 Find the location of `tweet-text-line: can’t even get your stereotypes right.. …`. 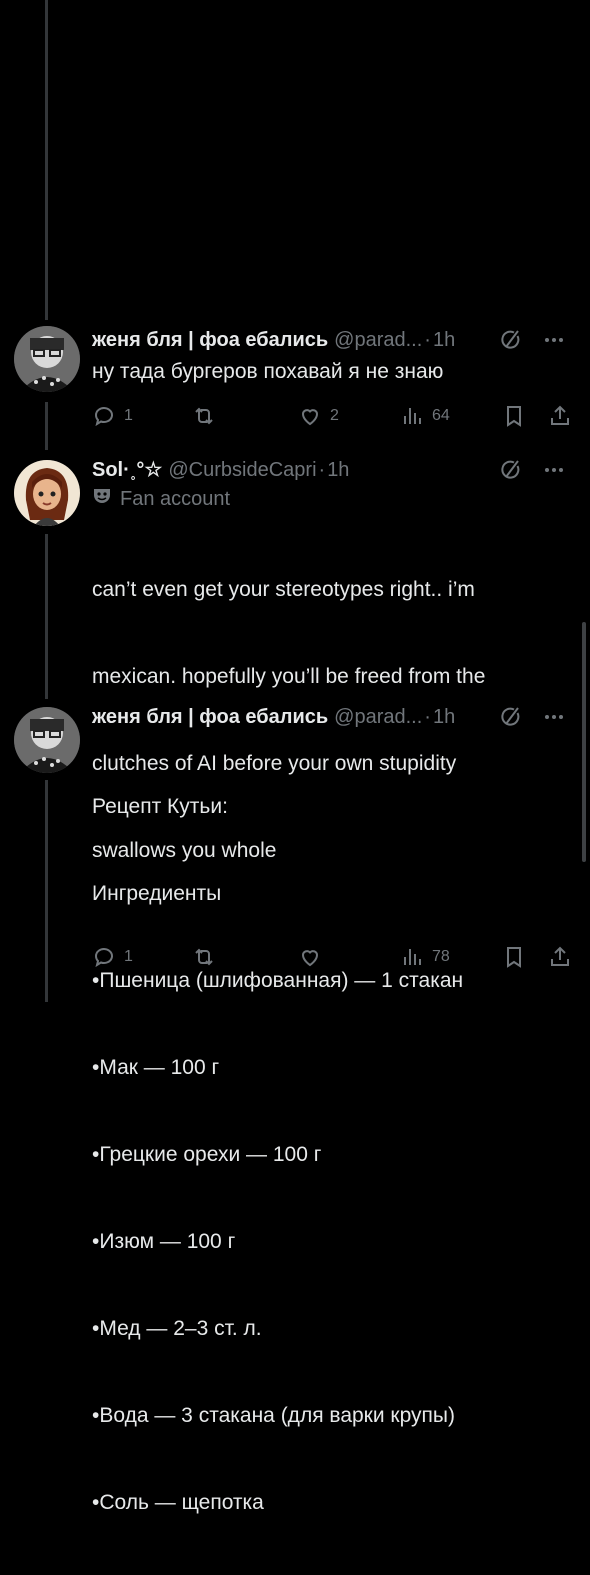

tweet-text-line: can’t even get your stereotypes right.. … is located at coordinates (283, 589).